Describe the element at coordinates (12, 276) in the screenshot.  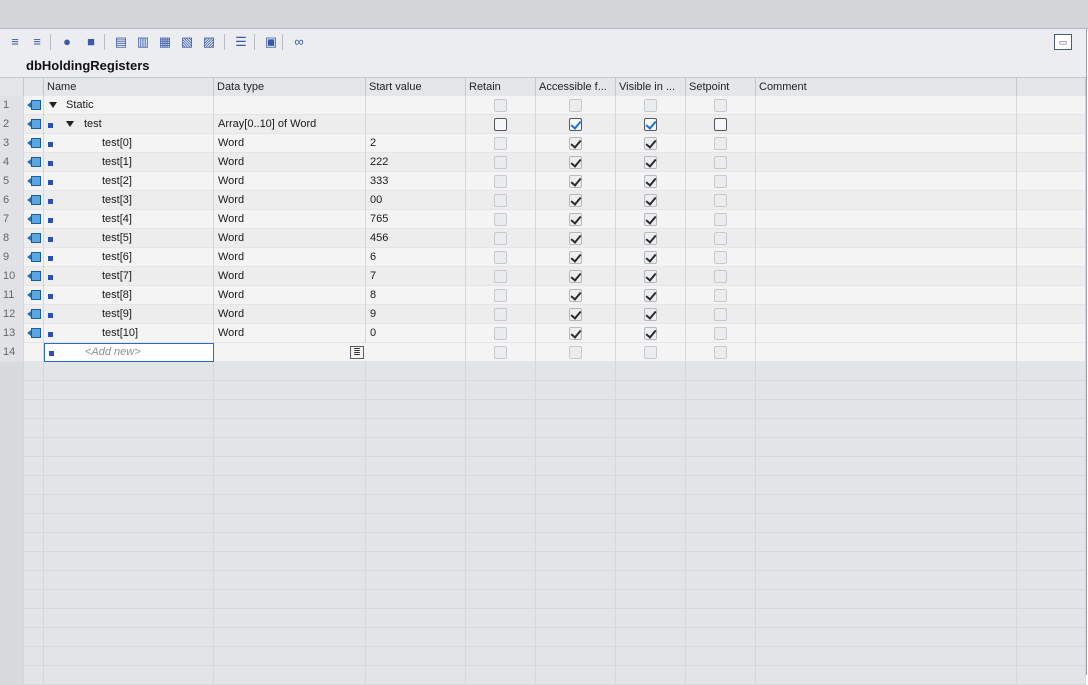
I see `row-number: 10` at that location.